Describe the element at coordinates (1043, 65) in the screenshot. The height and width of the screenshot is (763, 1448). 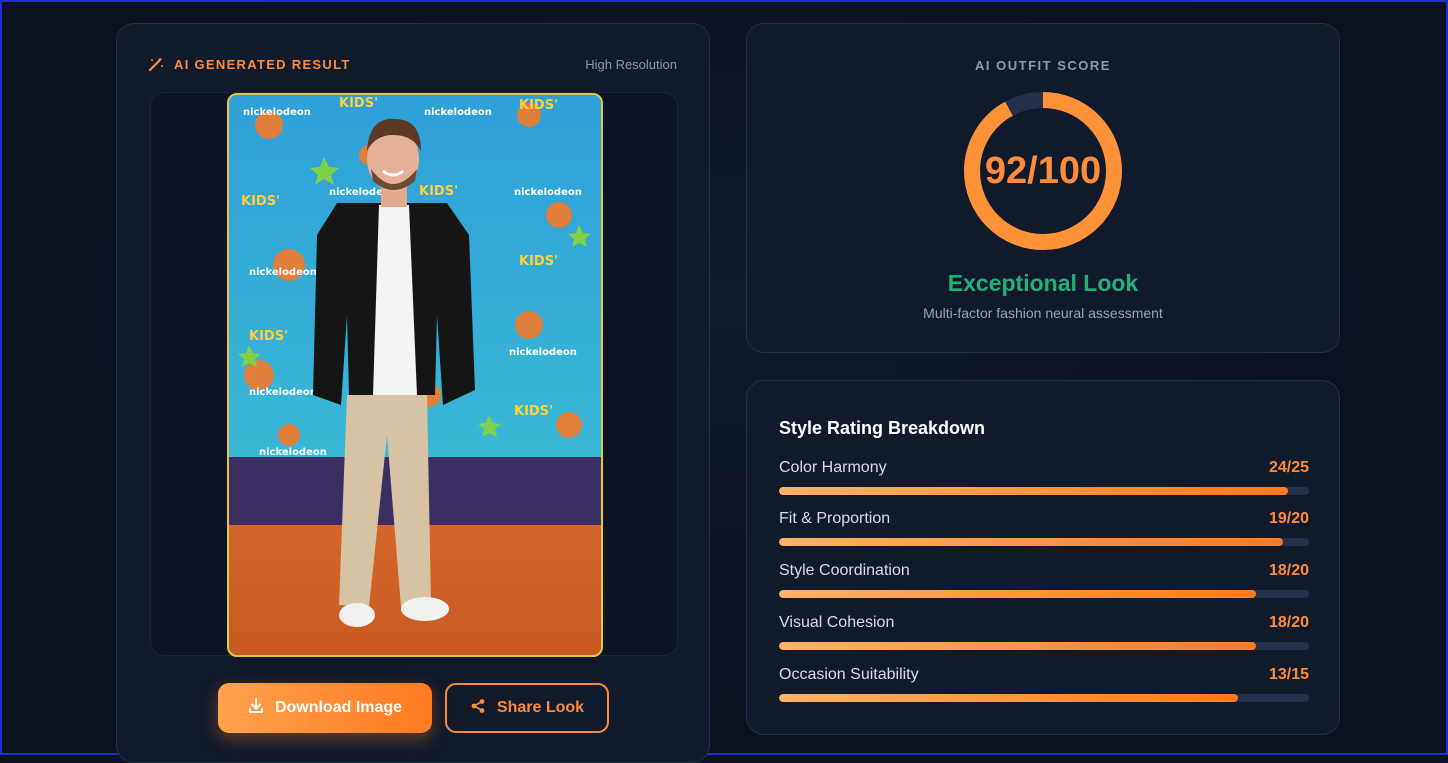
I see `score-label: AI OUTFIT SCORE` at that location.